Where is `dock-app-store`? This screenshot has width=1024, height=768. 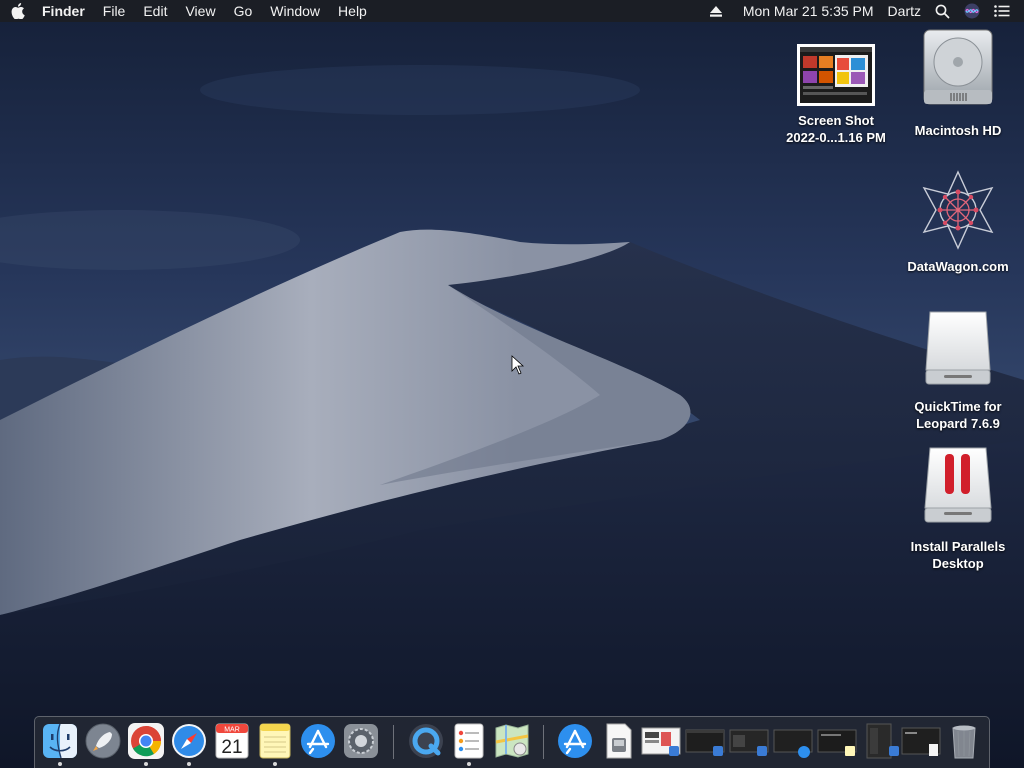 dock-app-store is located at coordinates (318, 741).